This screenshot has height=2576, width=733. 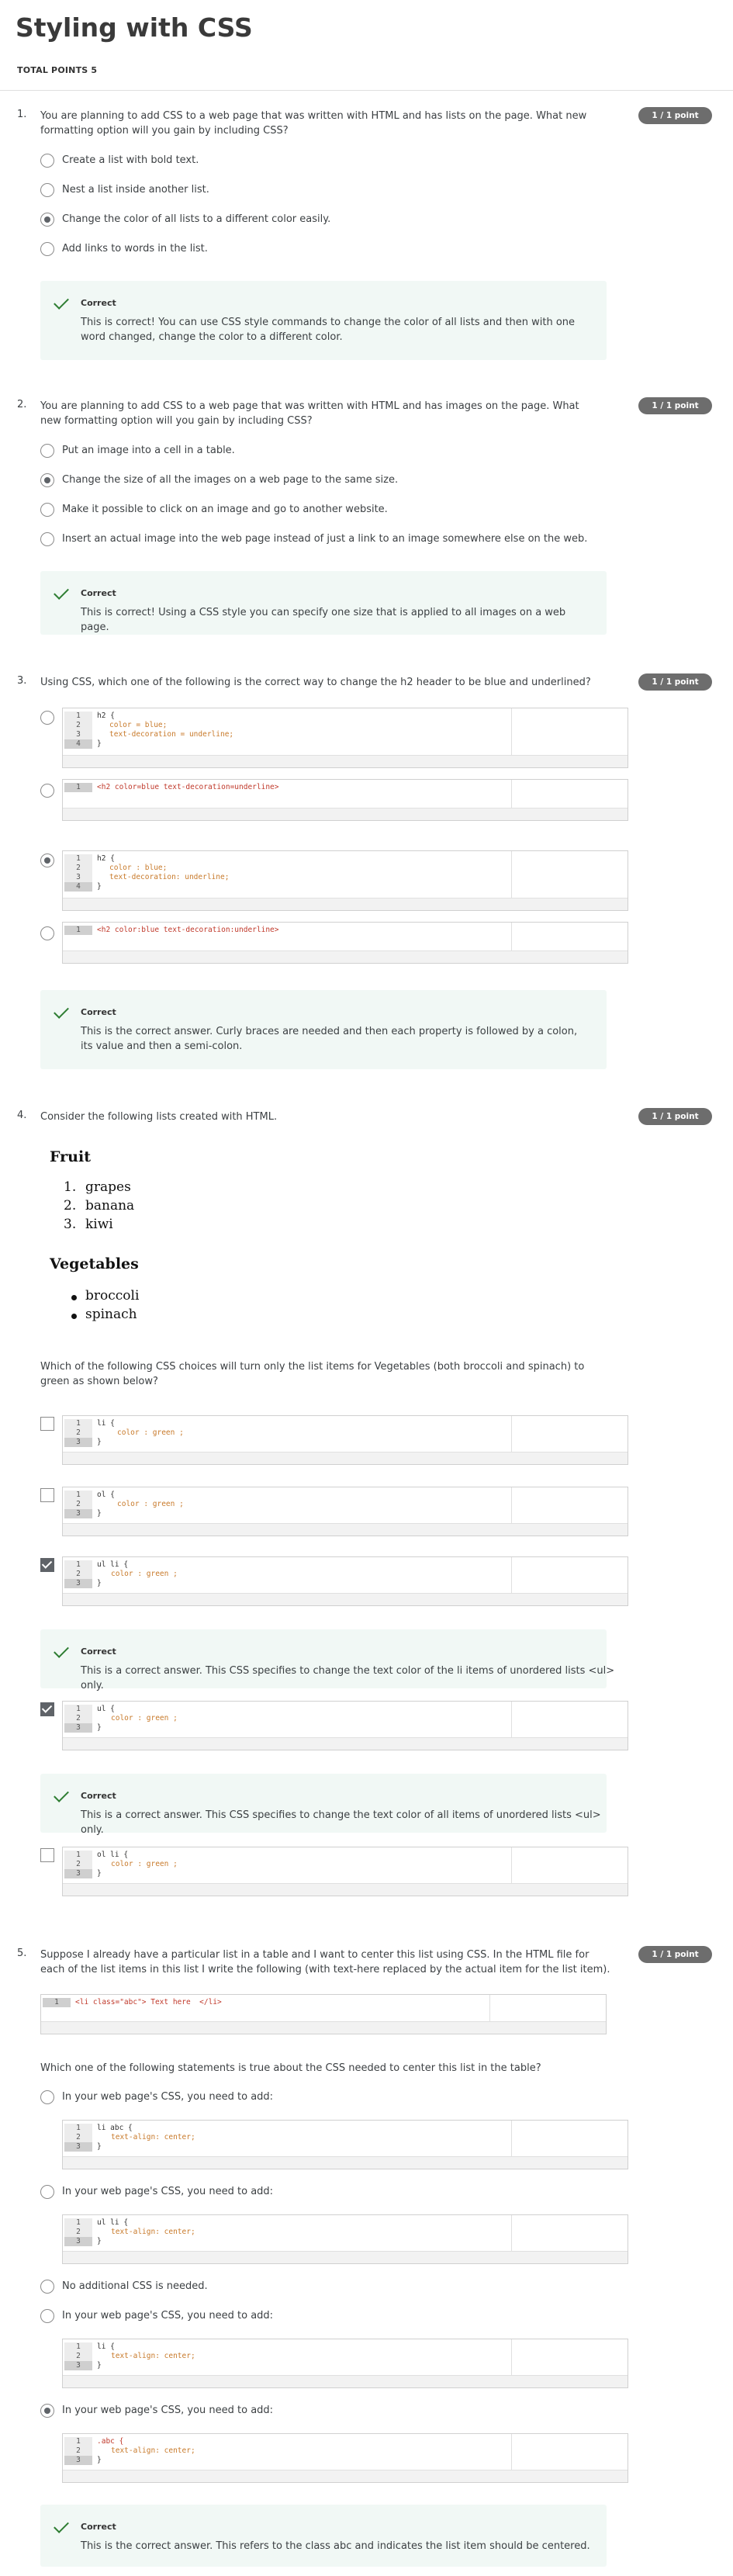 What do you see at coordinates (148, 450) in the screenshot?
I see `option-label: Put an image into a cell in a table.` at bounding box center [148, 450].